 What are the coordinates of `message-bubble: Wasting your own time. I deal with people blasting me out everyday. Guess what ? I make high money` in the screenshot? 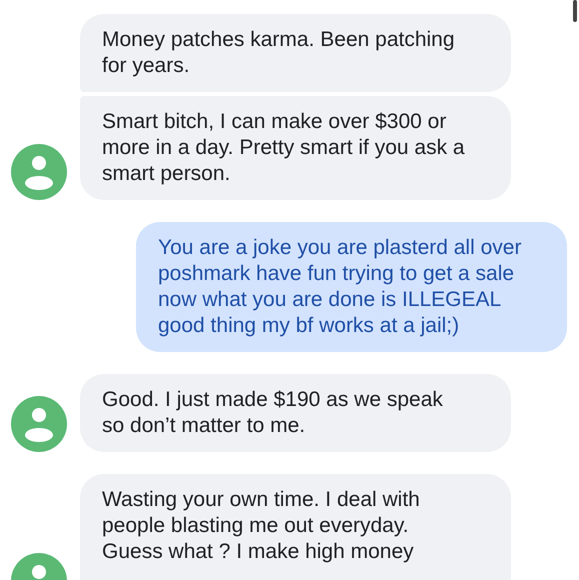 It's located at (295, 527).